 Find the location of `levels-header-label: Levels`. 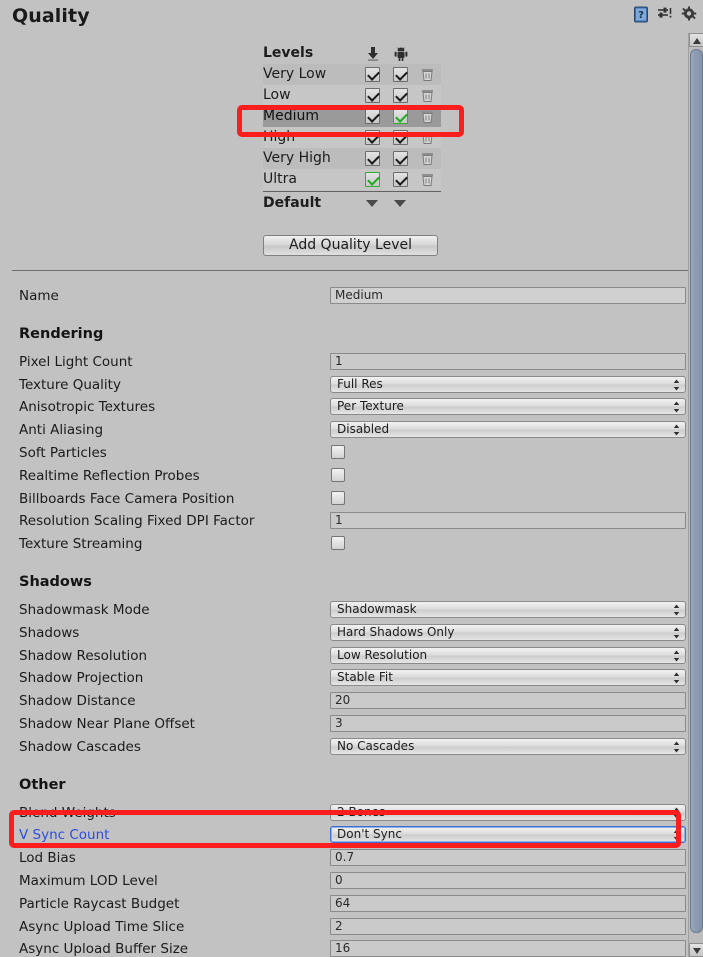

levels-header-label: Levels is located at coordinates (288, 53).